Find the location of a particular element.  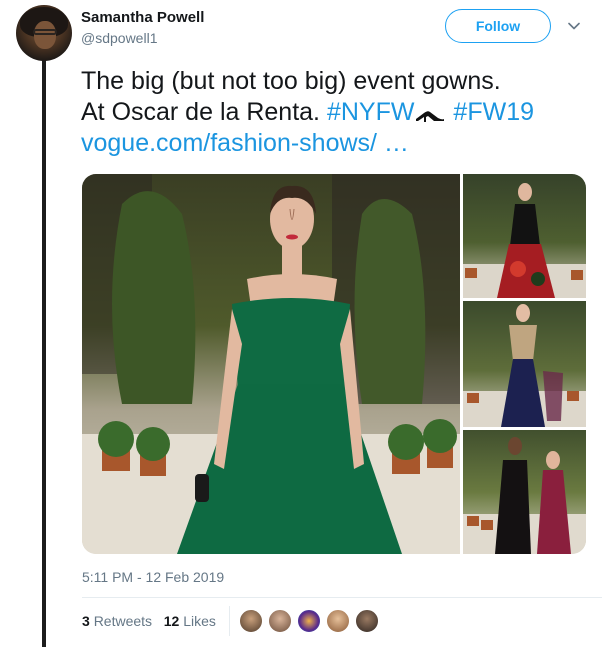

stats-separator is located at coordinates (229, 621).